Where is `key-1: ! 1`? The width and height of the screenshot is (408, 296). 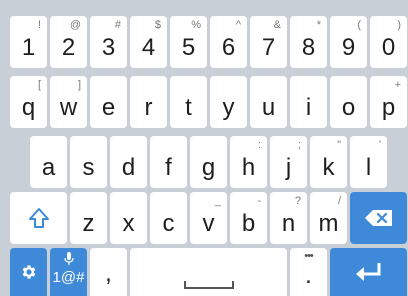 key-1: ! 1 is located at coordinates (28, 42).